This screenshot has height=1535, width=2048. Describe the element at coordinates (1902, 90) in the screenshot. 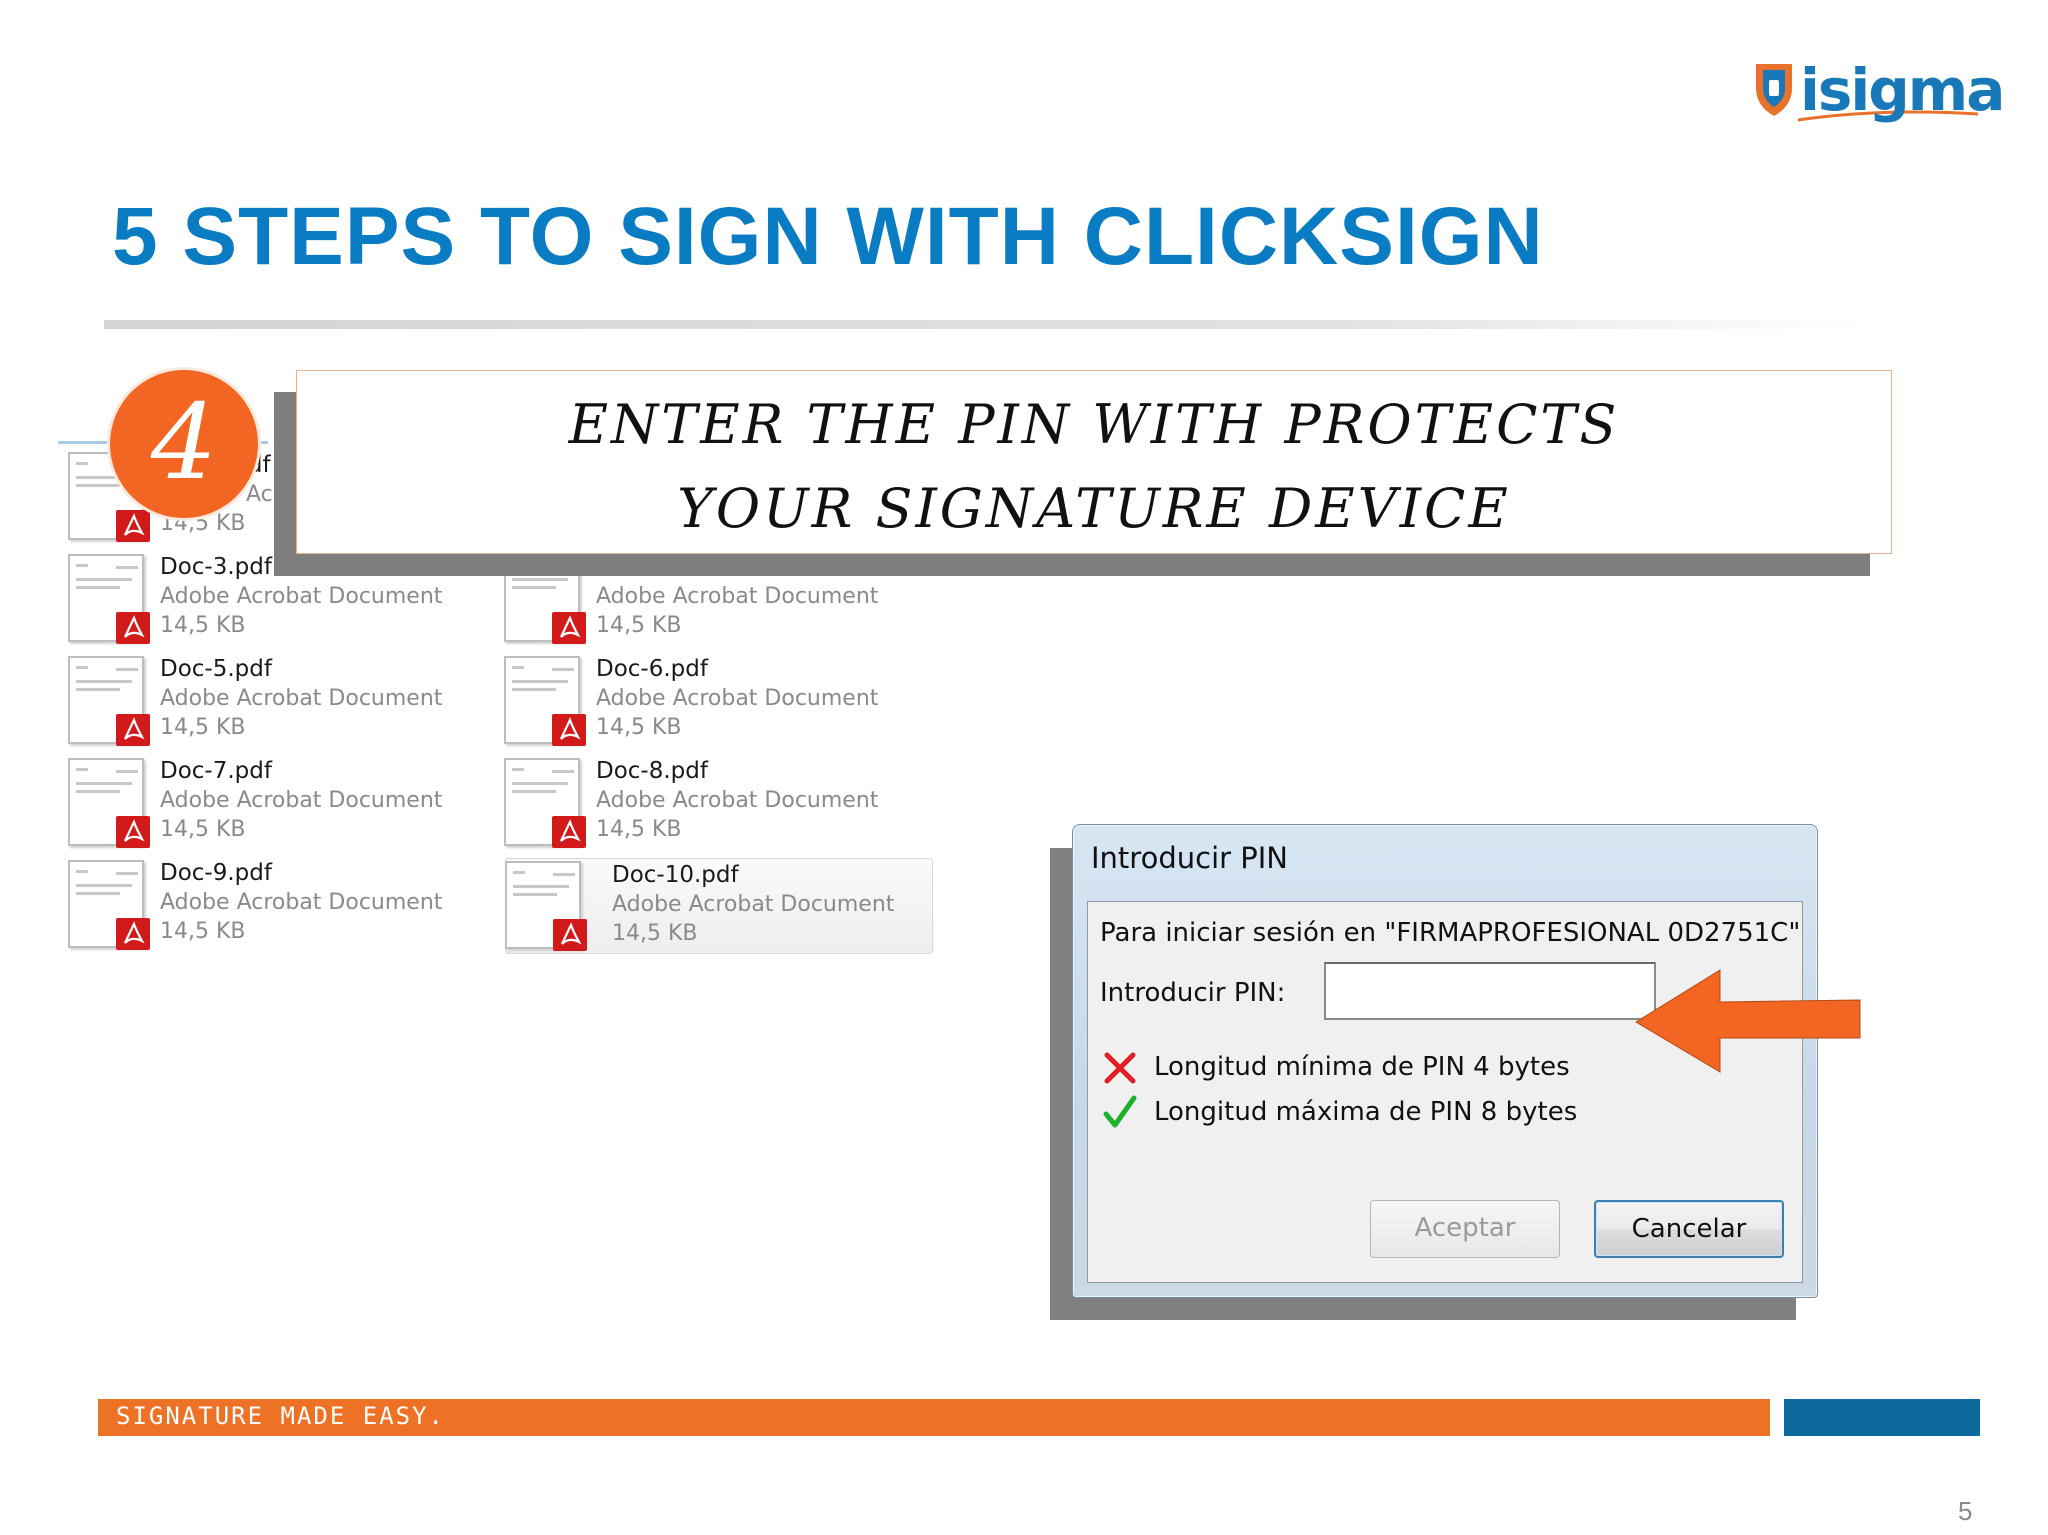

I see `logo-wordmark: isigma` at that location.